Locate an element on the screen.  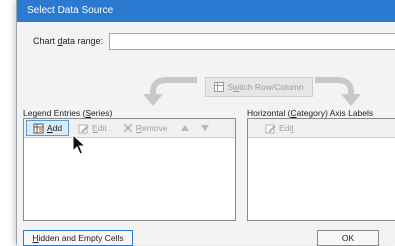
remove-label: Remove is located at coordinates (151, 128).